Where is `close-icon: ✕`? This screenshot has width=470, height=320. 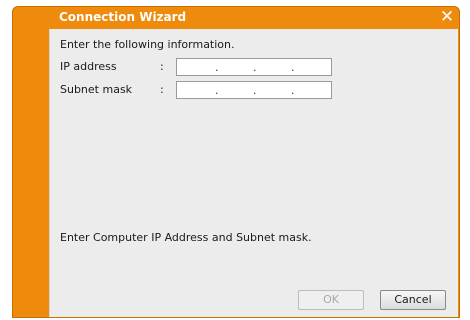 close-icon: ✕ is located at coordinates (447, 17).